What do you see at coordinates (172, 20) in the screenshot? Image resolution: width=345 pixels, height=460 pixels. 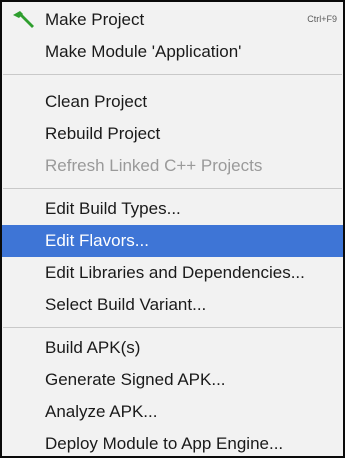 I see `menu-item-make-project: Make Project Ctrl+F9` at bounding box center [172, 20].